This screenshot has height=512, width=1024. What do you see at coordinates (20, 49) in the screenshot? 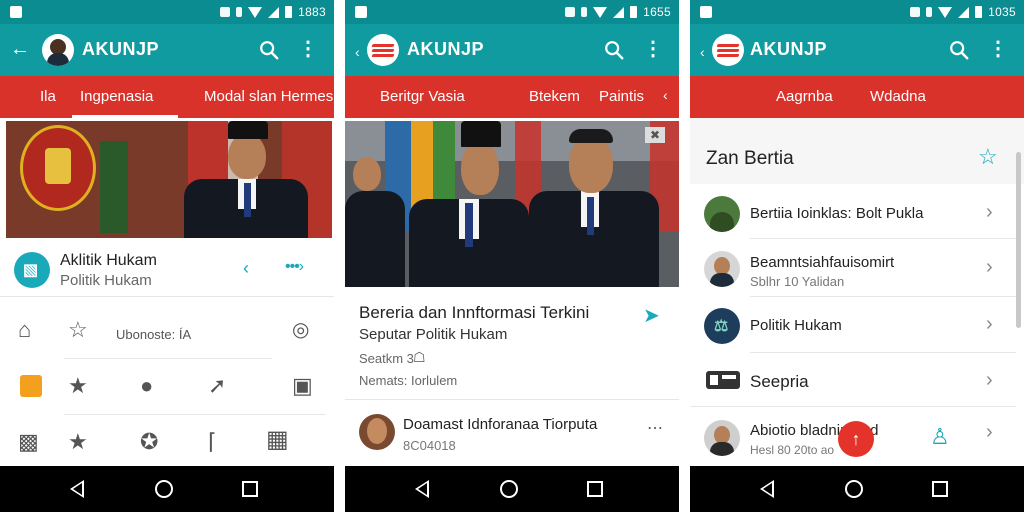
I see `back-arrow-icon: ←` at bounding box center [20, 49].